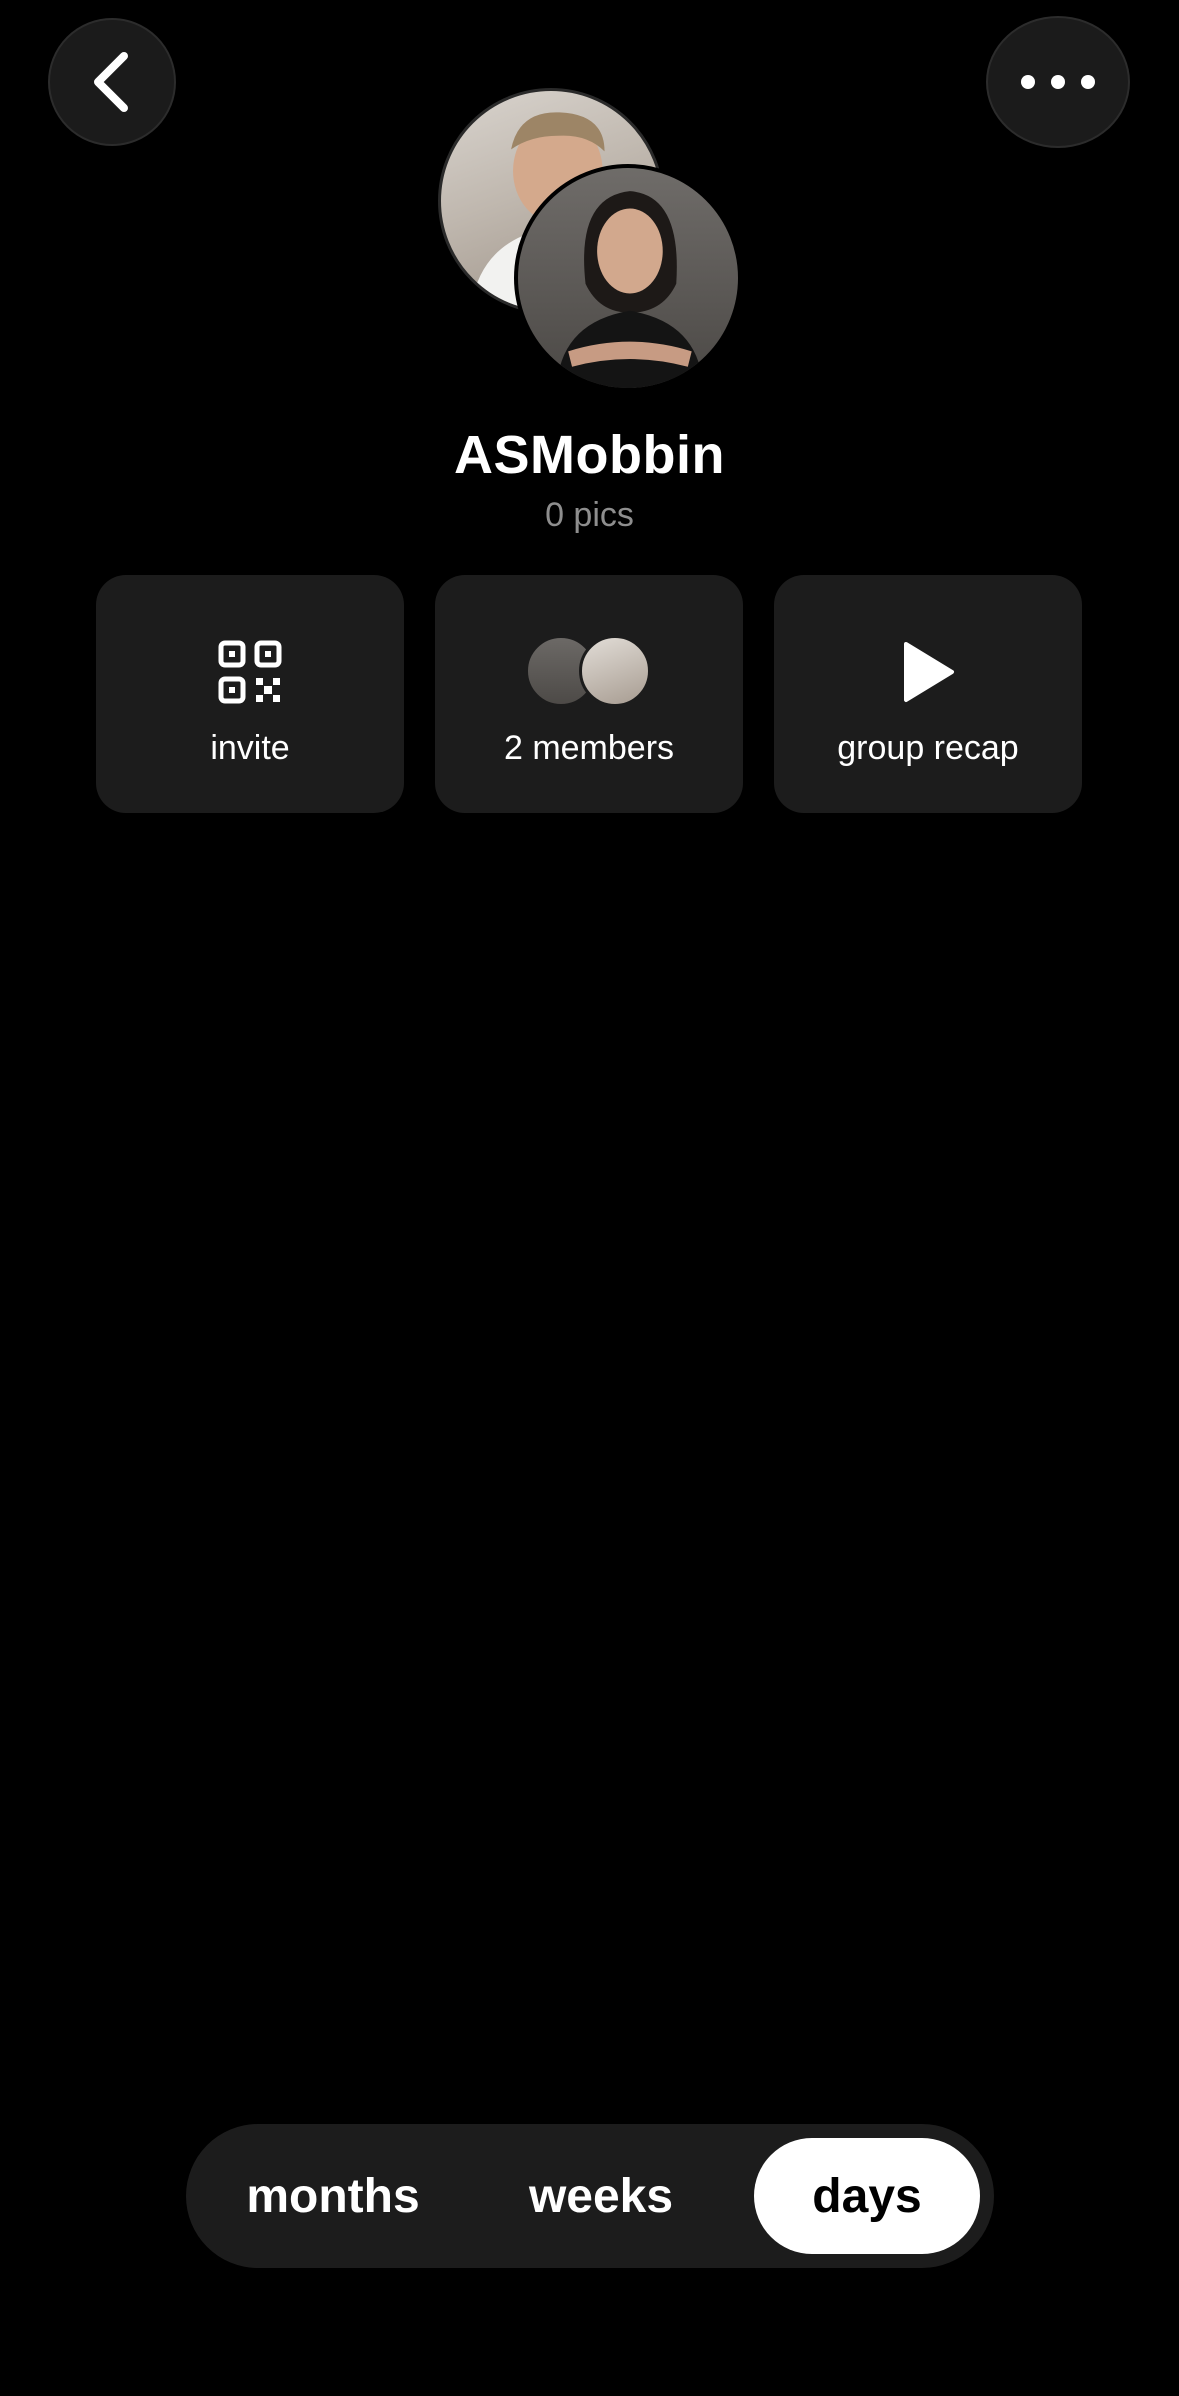  Describe the element at coordinates (867, 2196) in the screenshot. I see `tab-days: days` at that location.